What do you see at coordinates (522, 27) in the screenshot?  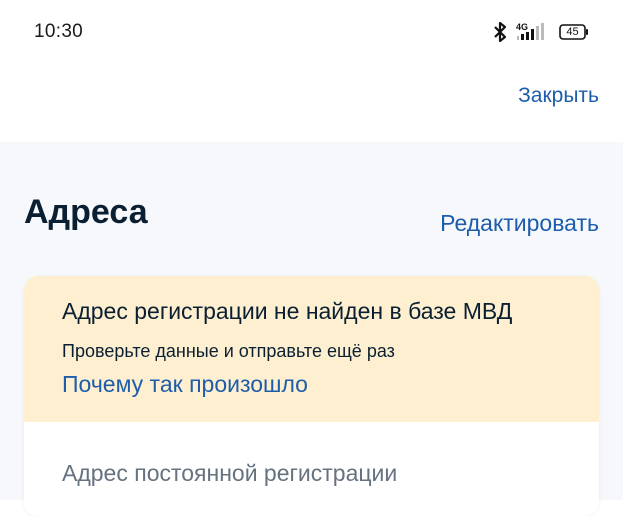 I see `network-type-label: 4G` at bounding box center [522, 27].